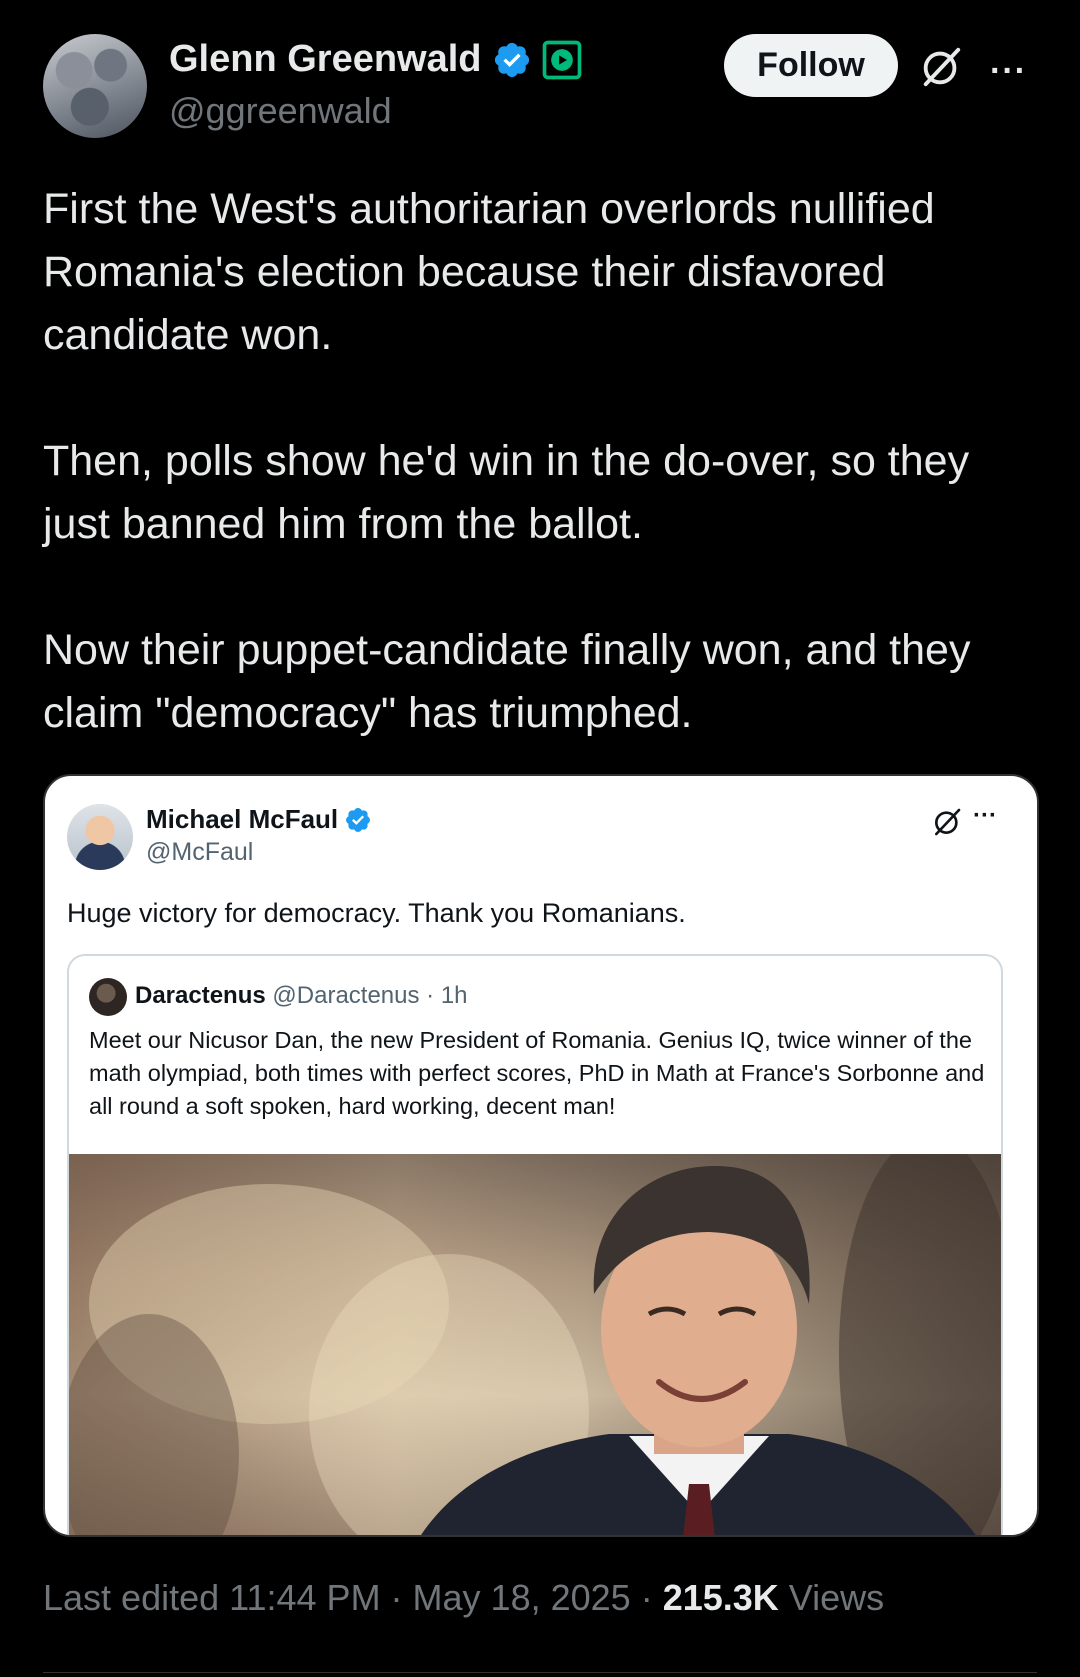 This screenshot has width=1080, height=1677. What do you see at coordinates (200, 995) in the screenshot?
I see `inner-display-name: Daractenus` at bounding box center [200, 995].